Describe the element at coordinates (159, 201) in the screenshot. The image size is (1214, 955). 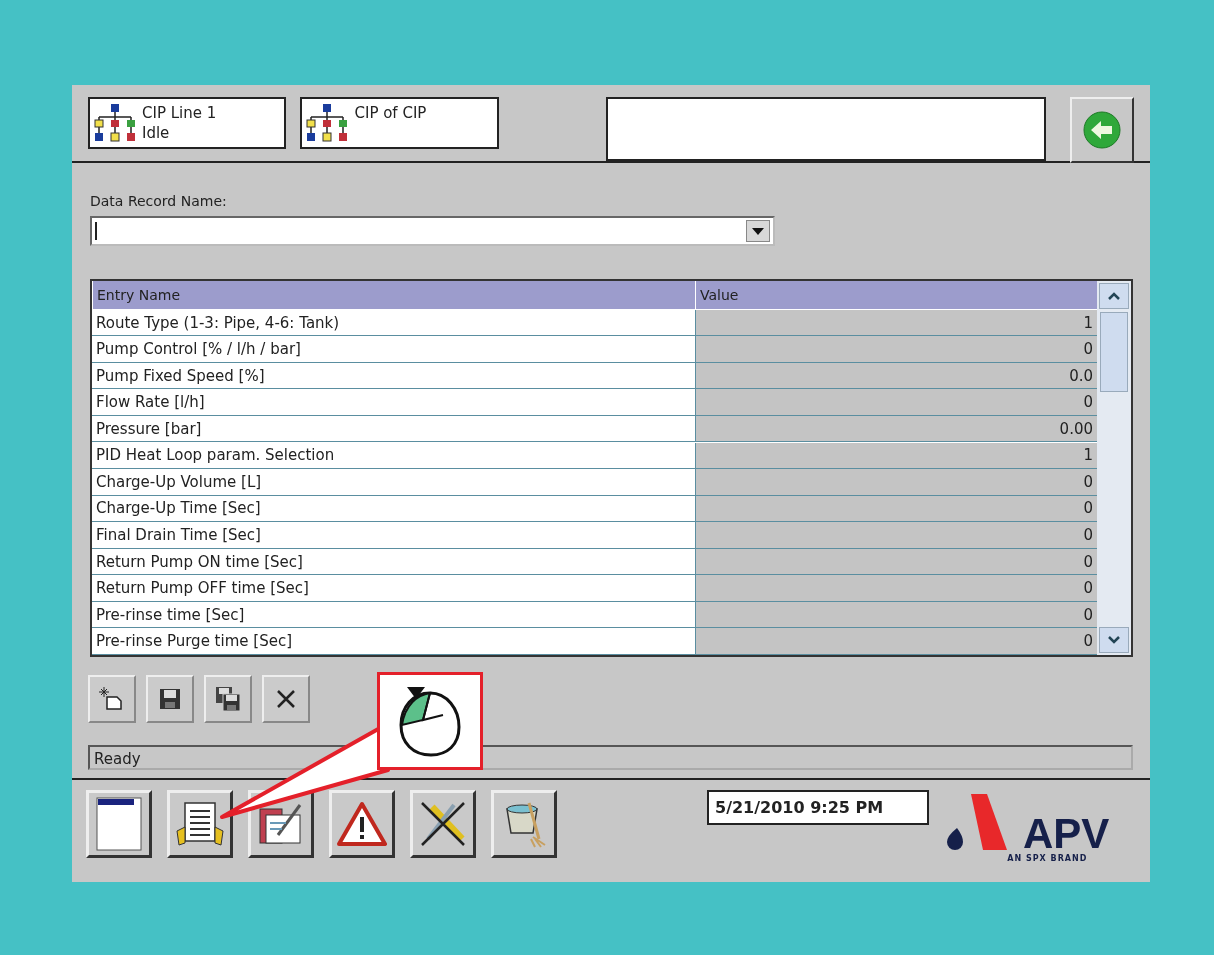
I see `field-label: Data Record Name:` at that location.